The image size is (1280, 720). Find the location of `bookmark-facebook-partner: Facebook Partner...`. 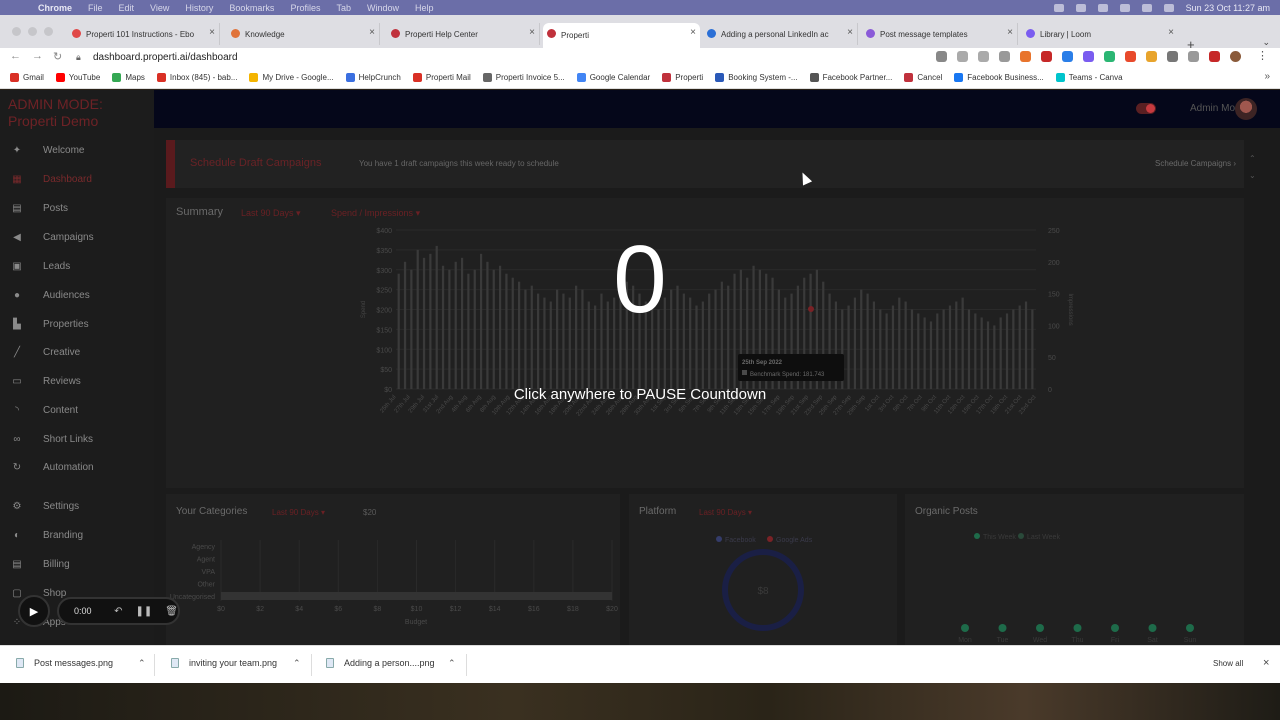

bookmark-facebook-partner: Facebook Partner... is located at coordinates (850, 77).